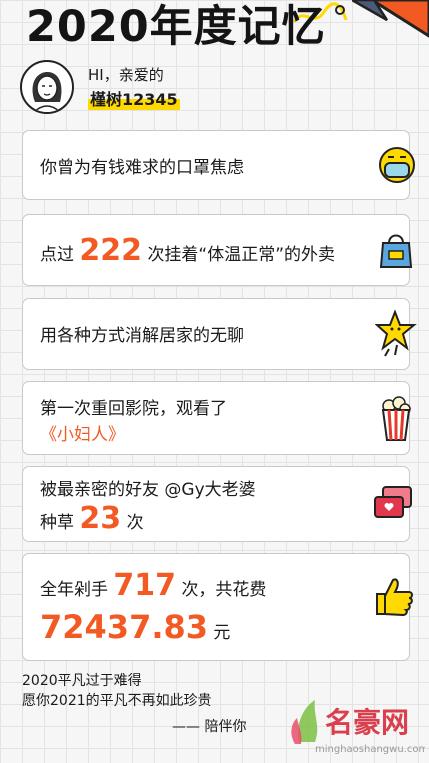 This screenshot has width=429, height=763. I want to click on page-title: 2020年度记忆, so click(176, 27).